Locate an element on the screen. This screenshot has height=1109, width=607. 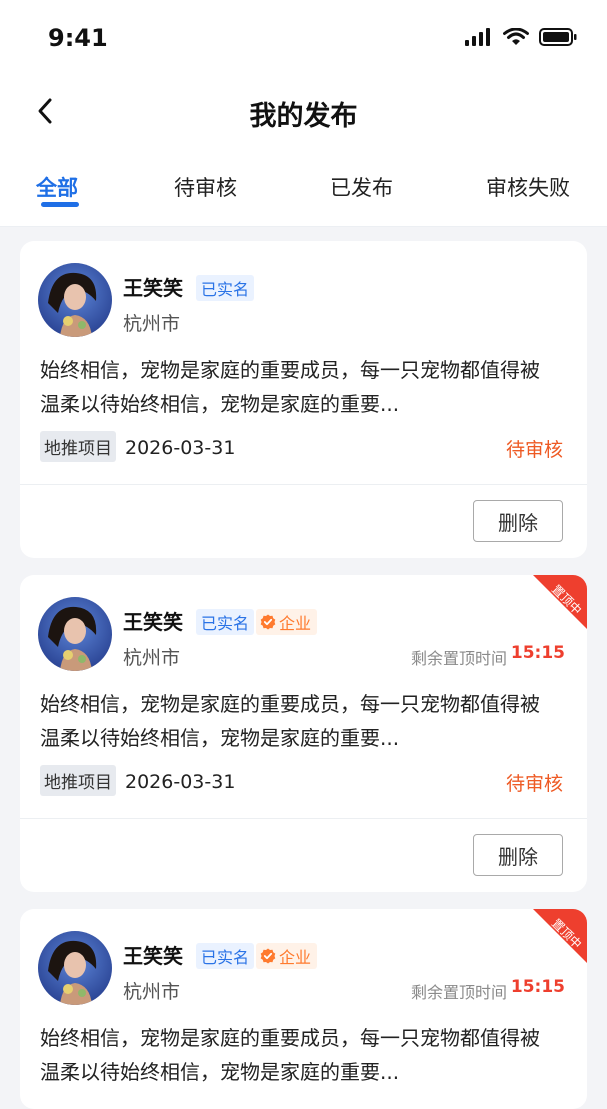
signal-icon is located at coordinates (477, 37).